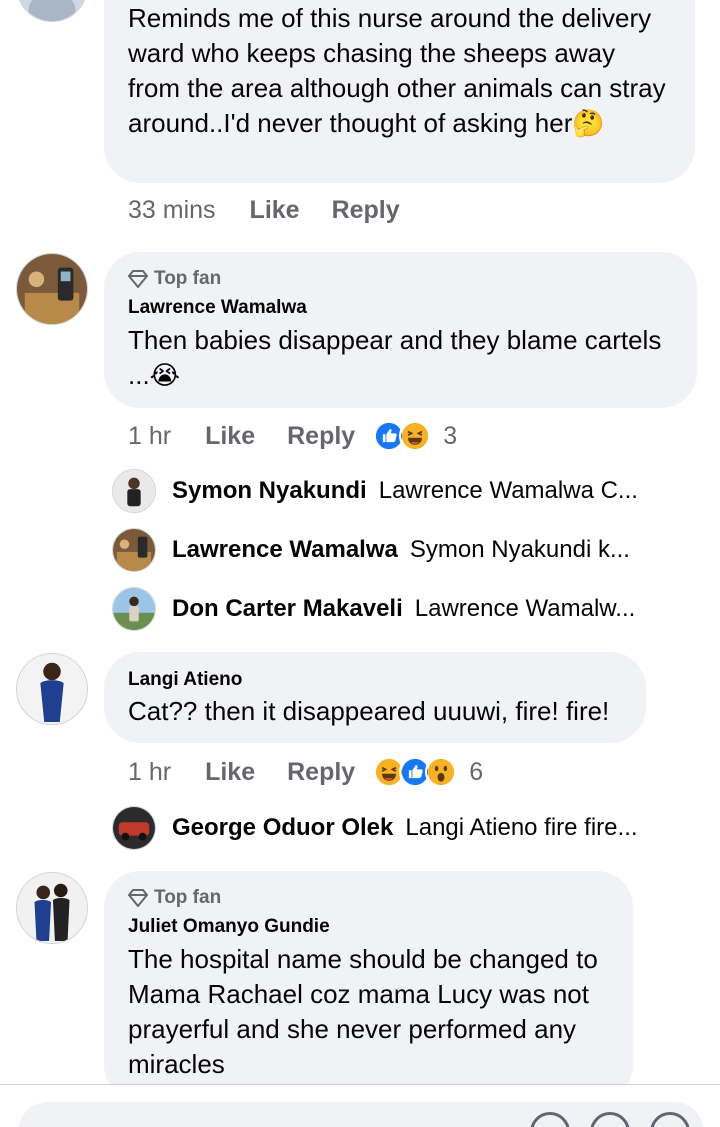 Image resolution: width=720 pixels, height=1127 pixels. What do you see at coordinates (375, 680) in the screenshot?
I see `comment-author: Langi Atieno` at bounding box center [375, 680].